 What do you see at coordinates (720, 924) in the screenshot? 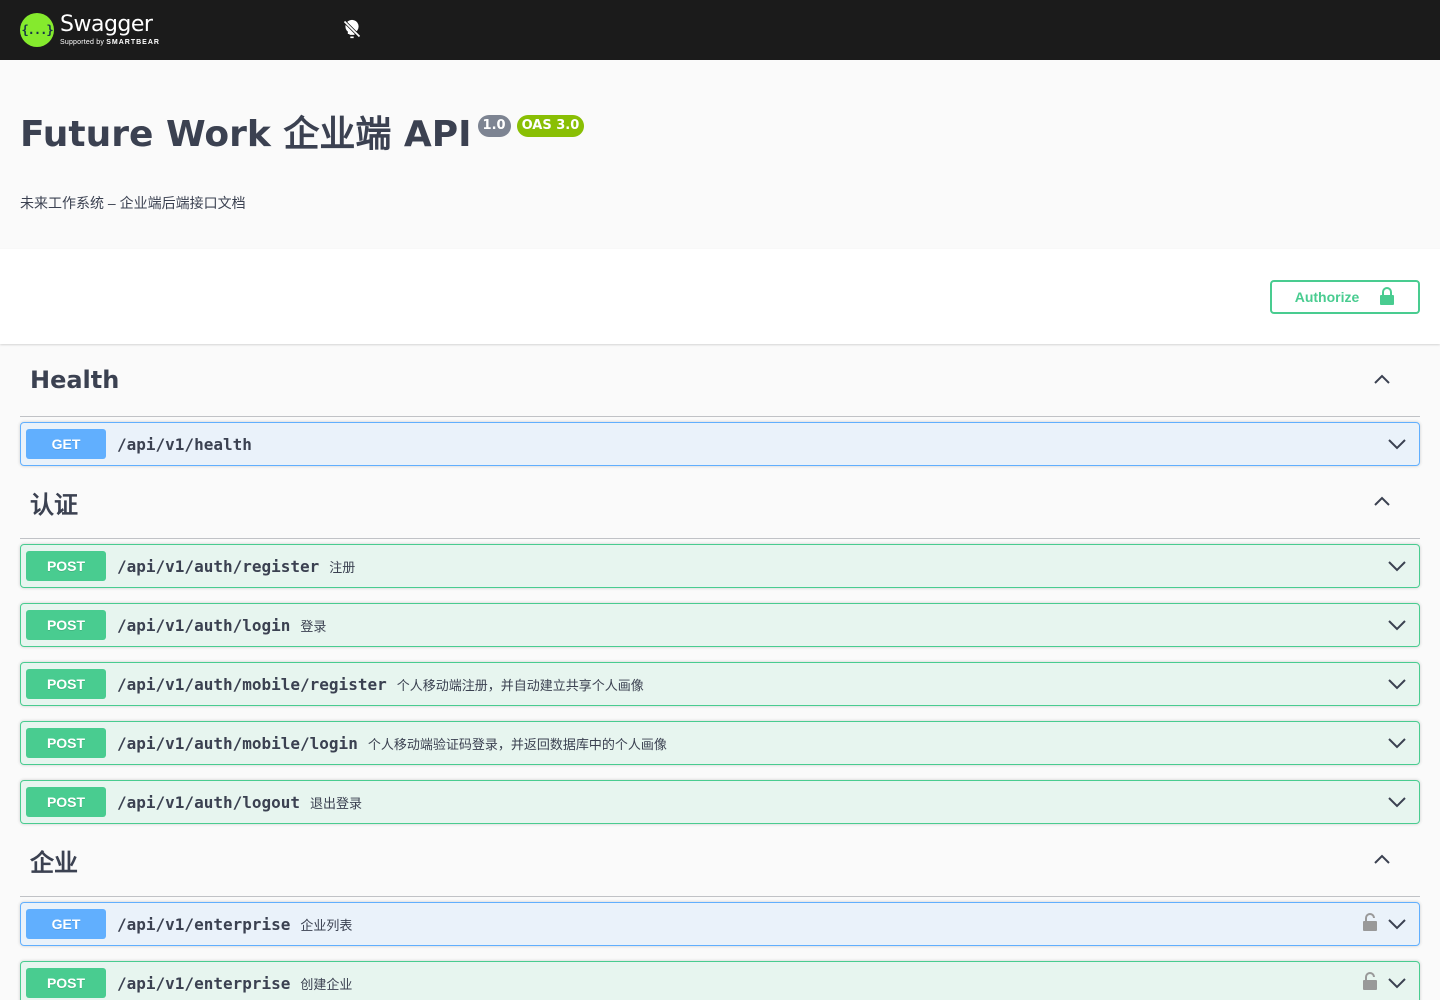
I see `operation-get: GET /api/v1/enterprise 企业列表` at bounding box center [720, 924].